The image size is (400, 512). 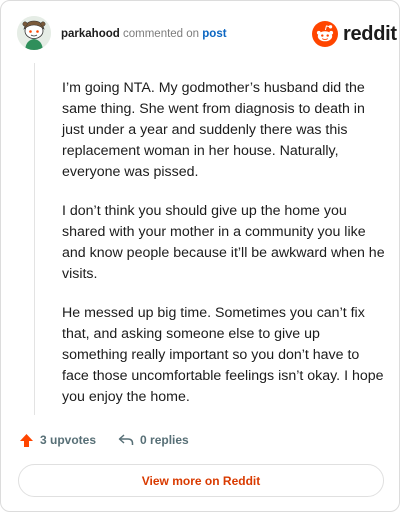 I want to click on avatar, so click(x=34, y=33).